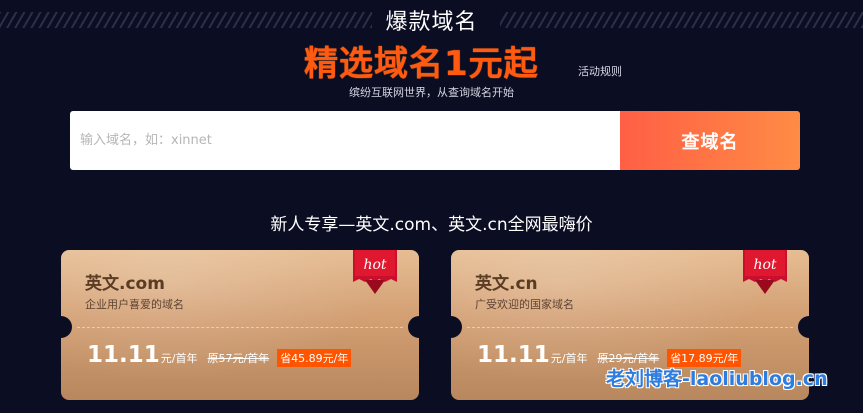  I want to click on activity-rules-link: 活动规则, so click(600, 71).